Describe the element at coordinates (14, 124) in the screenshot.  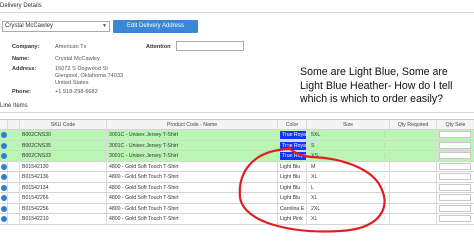
I see `header-select-all` at that location.